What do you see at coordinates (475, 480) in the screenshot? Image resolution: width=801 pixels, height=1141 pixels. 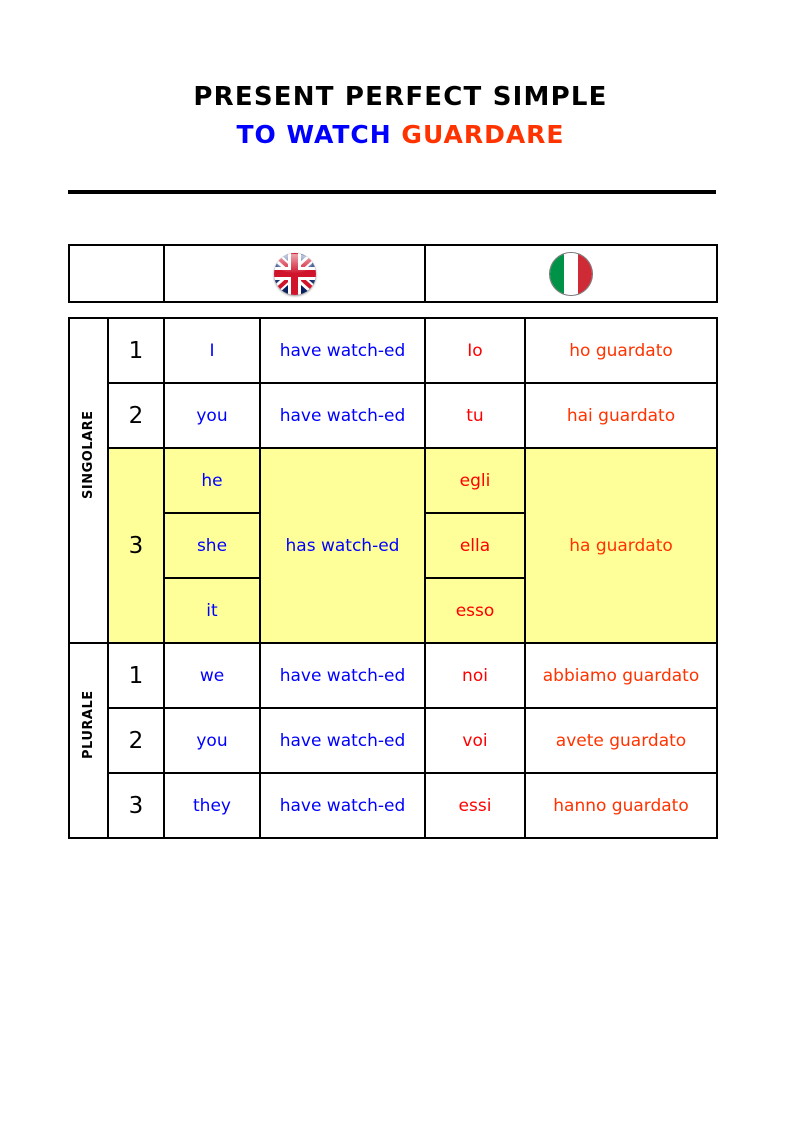 I see `pronoun-italian: egli` at bounding box center [475, 480].